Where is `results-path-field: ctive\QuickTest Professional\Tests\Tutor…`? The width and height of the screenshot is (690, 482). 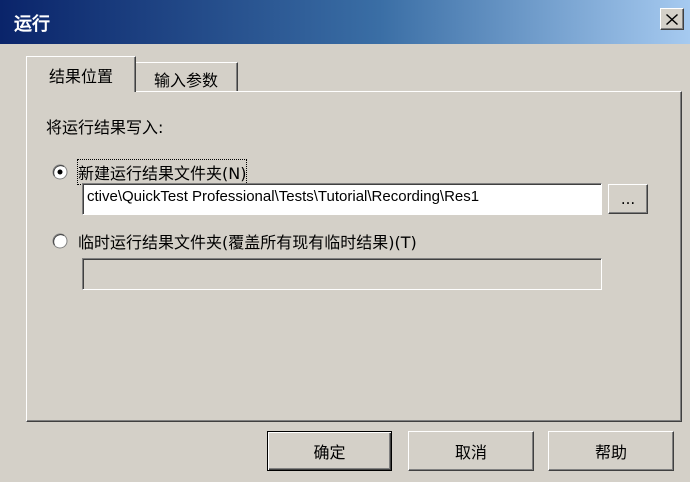 results-path-field: ctive\QuickTest Professional\Tests\Tutor… is located at coordinates (342, 199).